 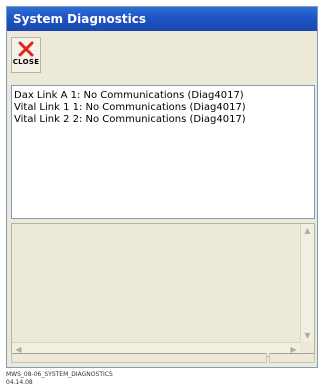 What do you see at coordinates (307, 283) in the screenshot?
I see `vertical-scrollbar: ▲ ▼` at bounding box center [307, 283].